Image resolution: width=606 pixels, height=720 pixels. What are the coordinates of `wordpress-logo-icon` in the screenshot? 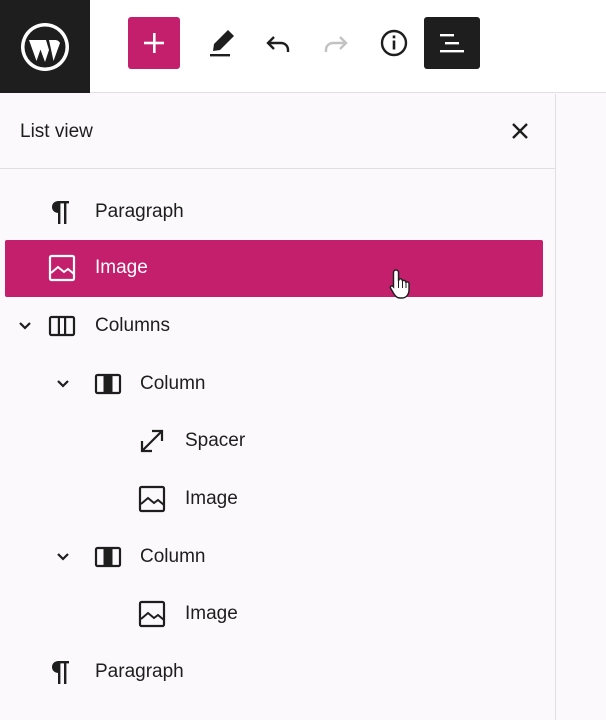 It's located at (45, 46).